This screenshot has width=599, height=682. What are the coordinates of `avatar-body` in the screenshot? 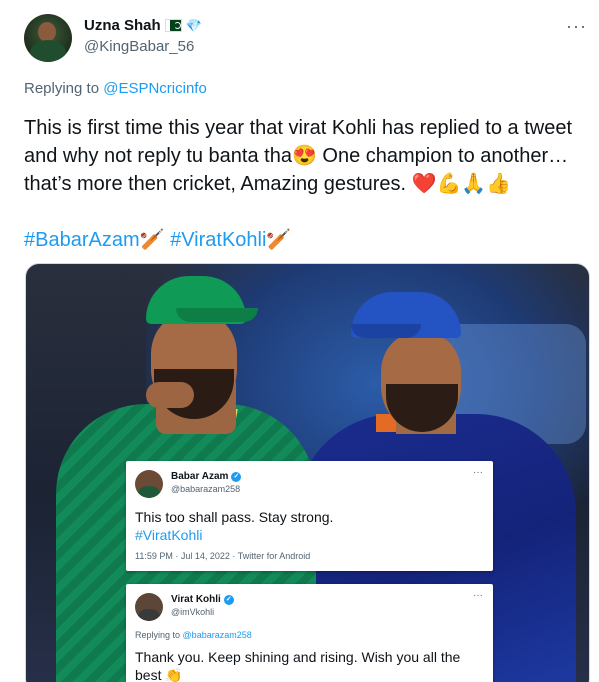 It's located at (48, 51).